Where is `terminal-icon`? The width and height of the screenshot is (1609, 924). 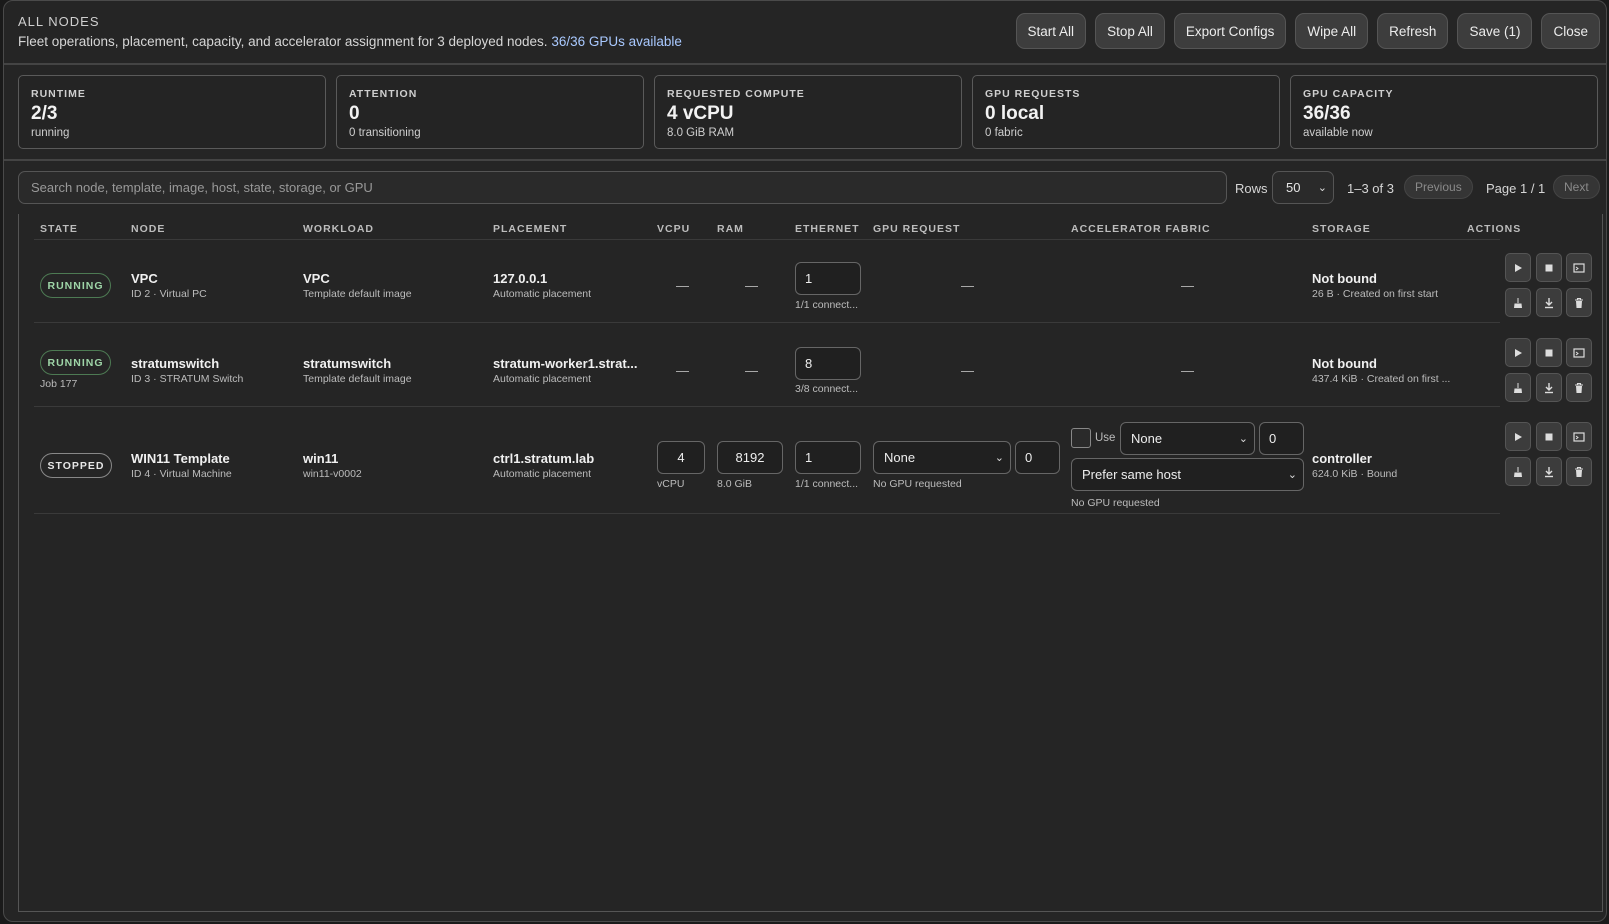
terminal-icon is located at coordinates (1579, 267).